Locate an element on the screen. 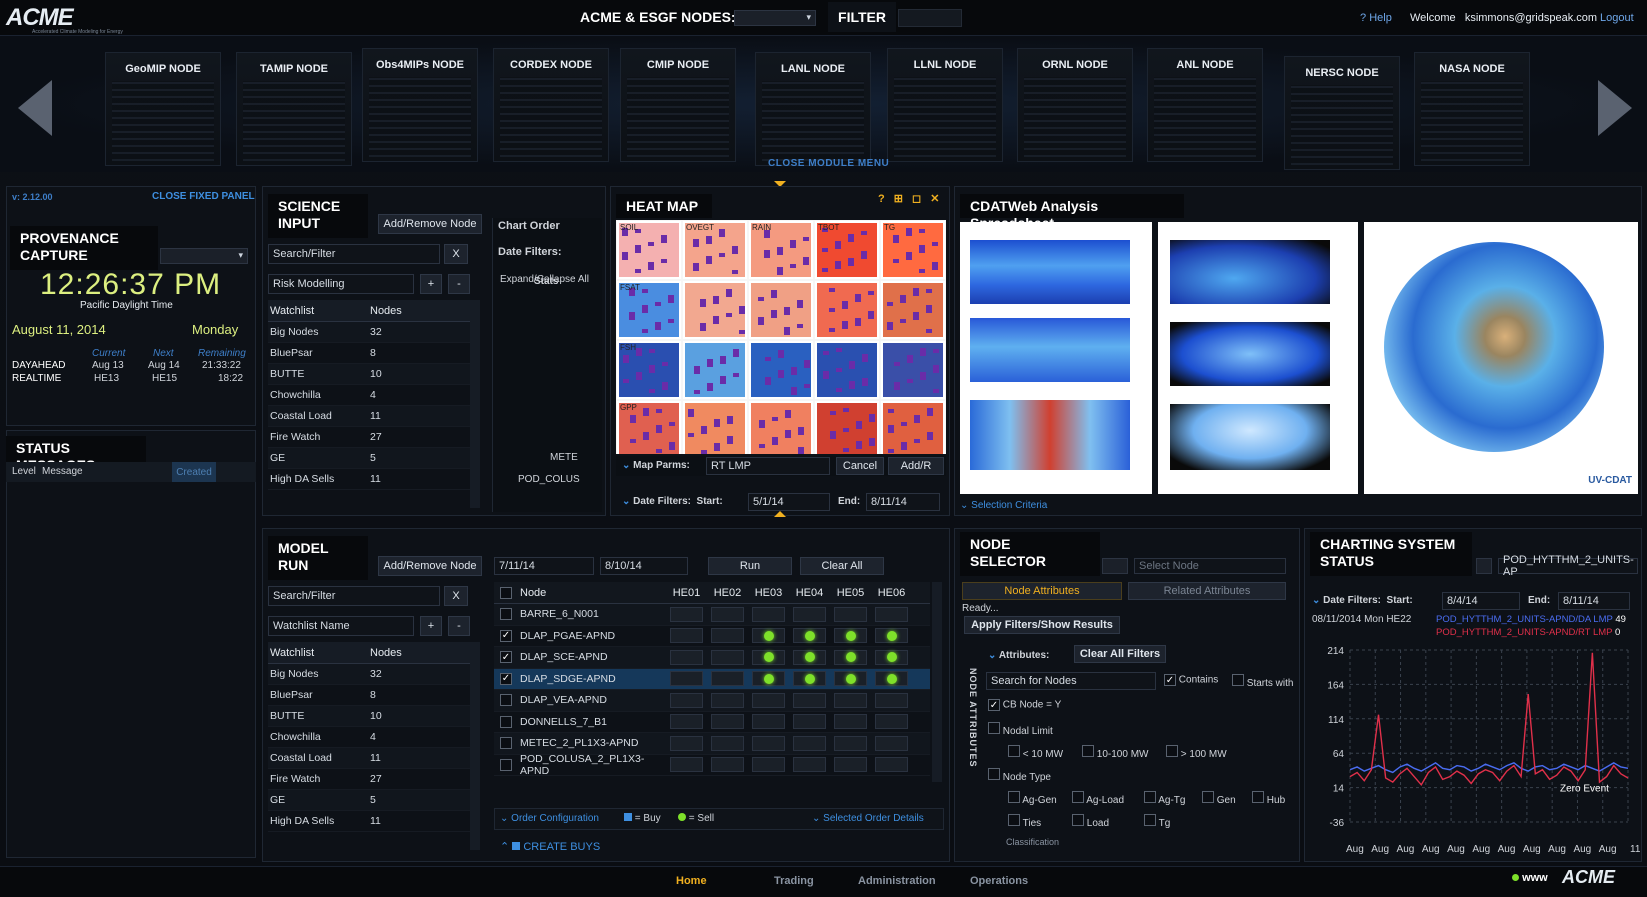 This screenshot has height=897, width=1647. clear-filters-button: Clear All Filters is located at coordinates (1120, 654).